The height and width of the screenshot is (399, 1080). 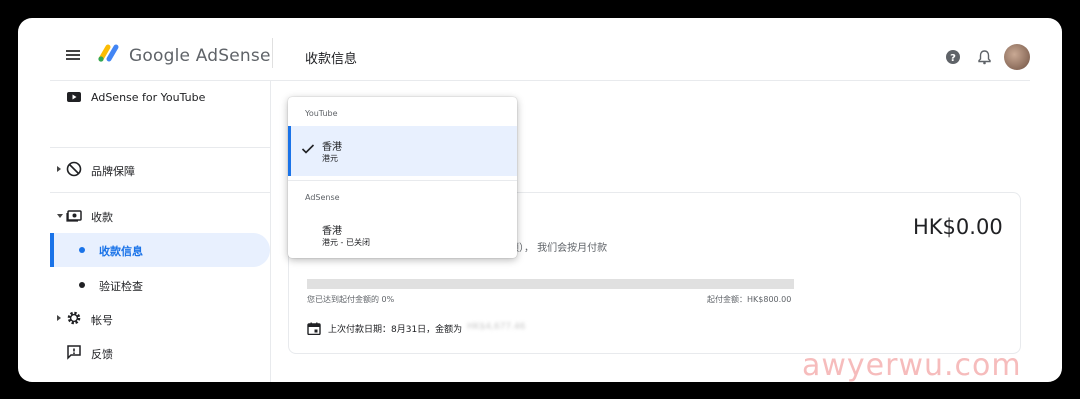 I want to click on menu-icon, so click(x=73, y=55).